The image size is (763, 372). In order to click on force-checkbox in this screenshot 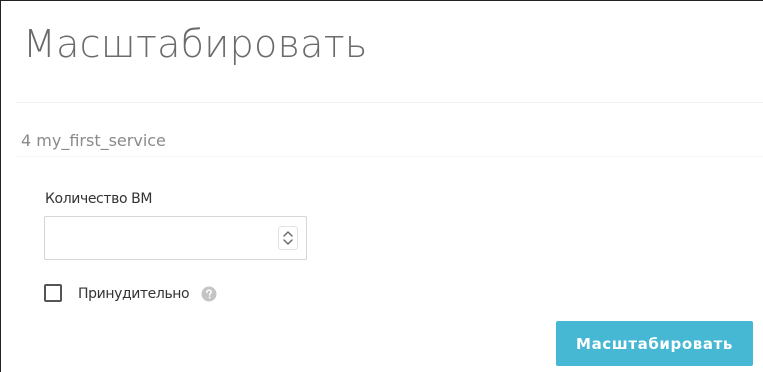, I will do `click(53, 293)`.